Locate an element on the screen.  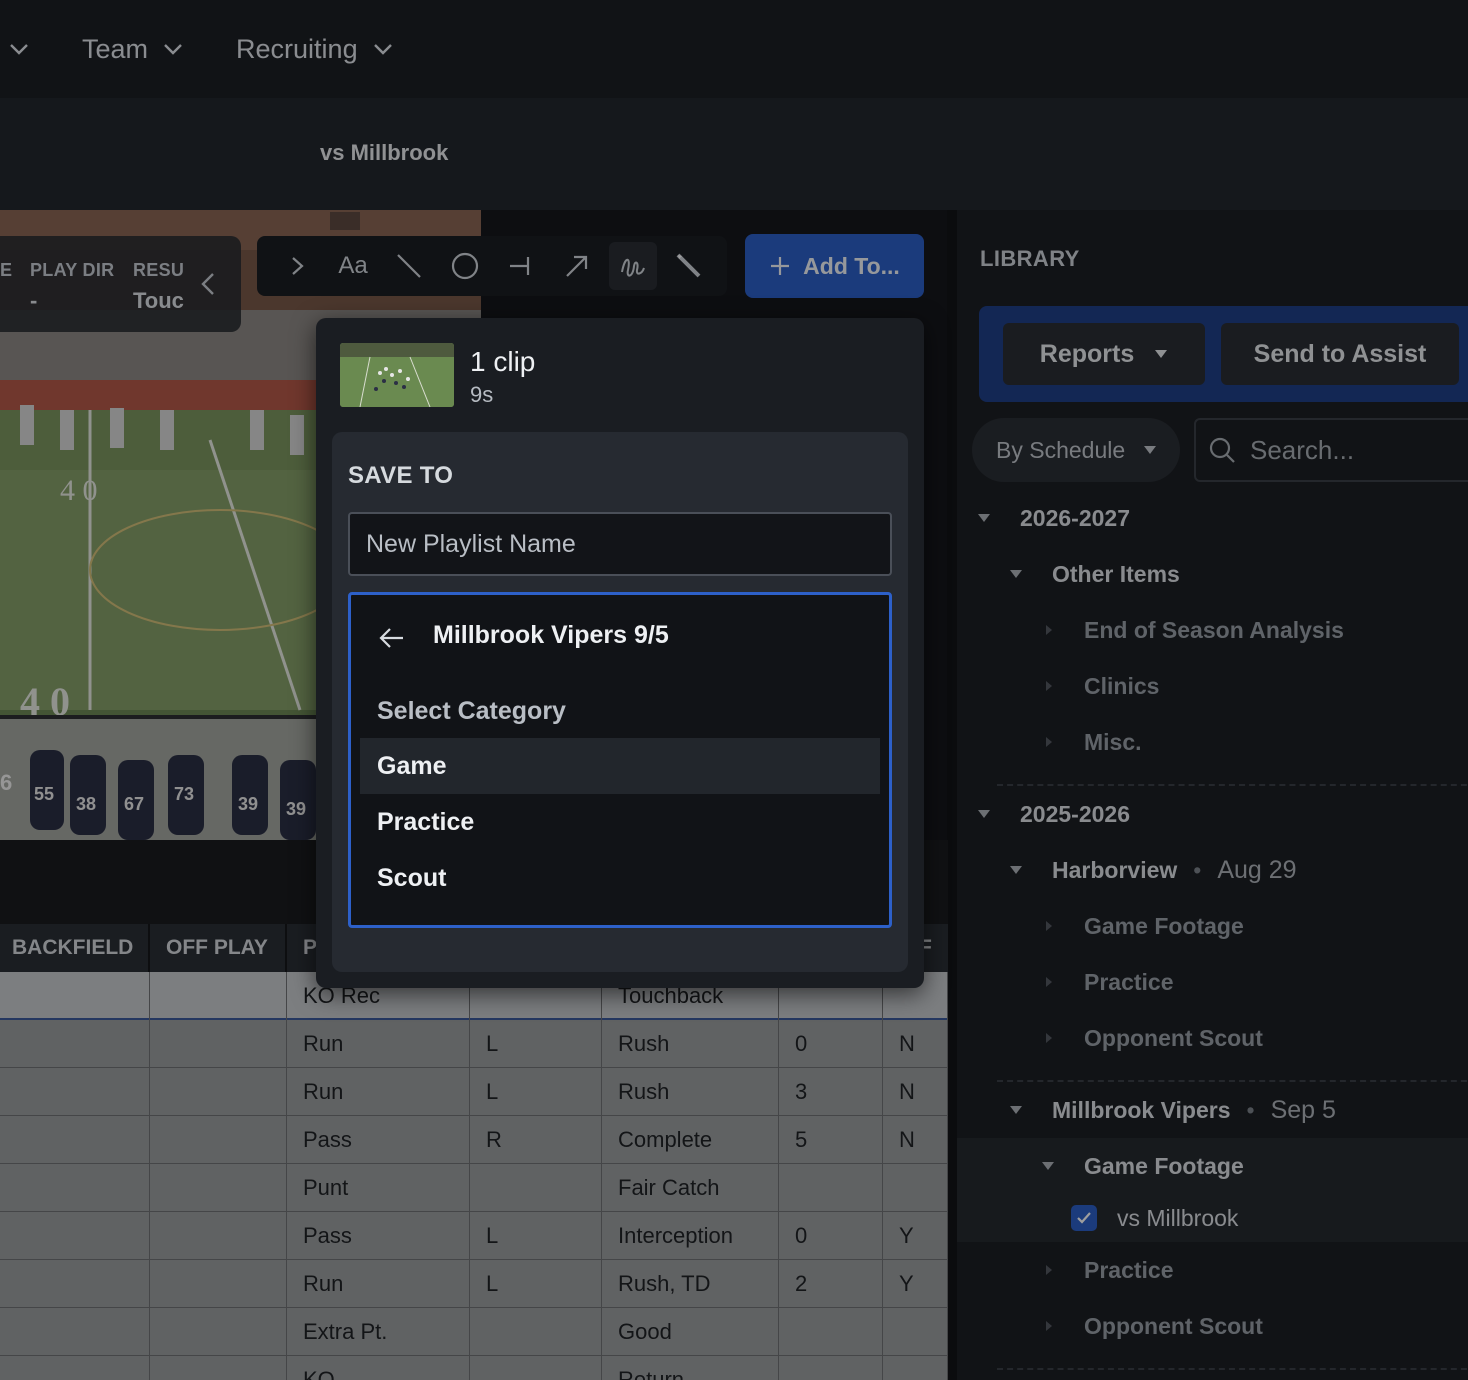
category-option-scout: Scout is located at coordinates (620, 878).